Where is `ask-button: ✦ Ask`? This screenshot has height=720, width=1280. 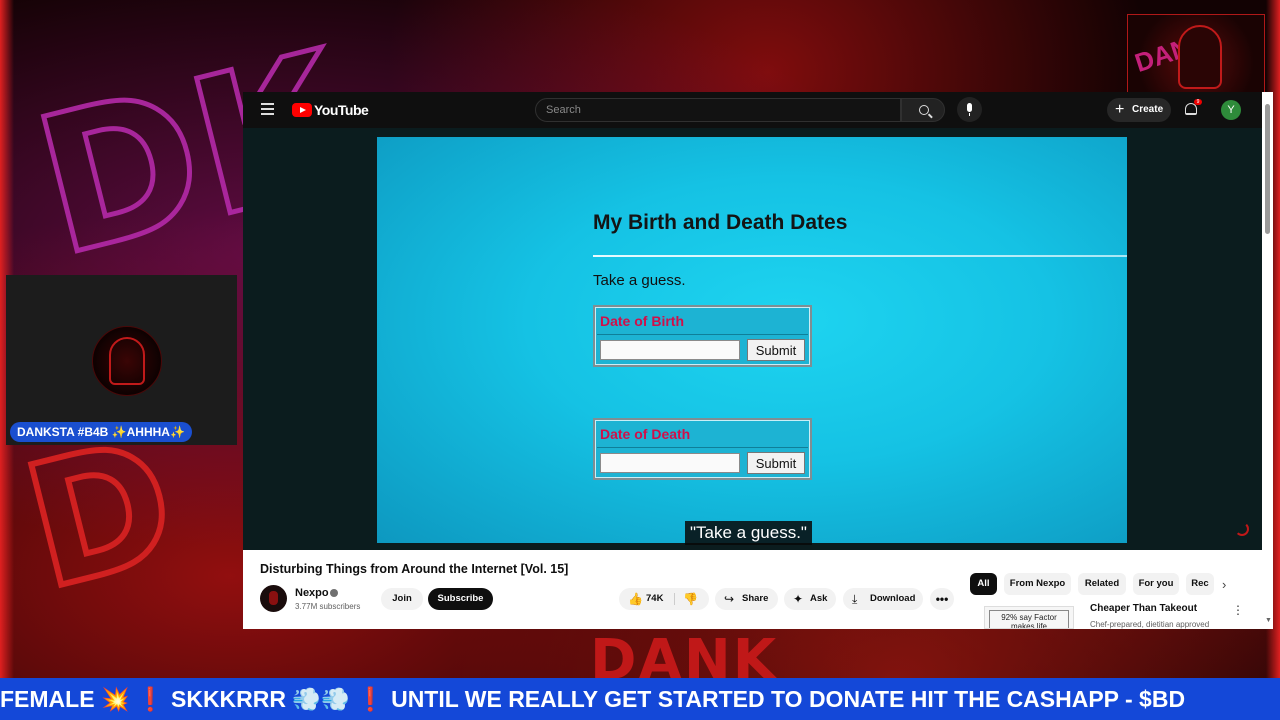
ask-button: ✦ Ask is located at coordinates (810, 599).